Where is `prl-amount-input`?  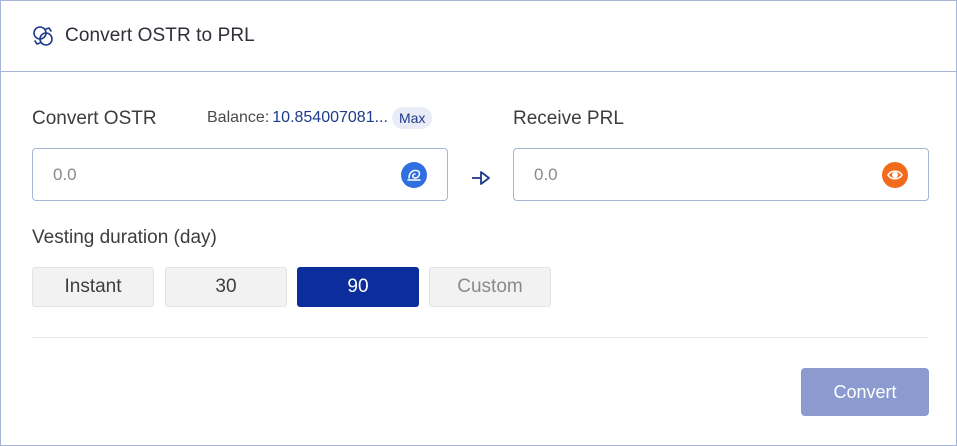 prl-amount-input is located at coordinates (684, 174).